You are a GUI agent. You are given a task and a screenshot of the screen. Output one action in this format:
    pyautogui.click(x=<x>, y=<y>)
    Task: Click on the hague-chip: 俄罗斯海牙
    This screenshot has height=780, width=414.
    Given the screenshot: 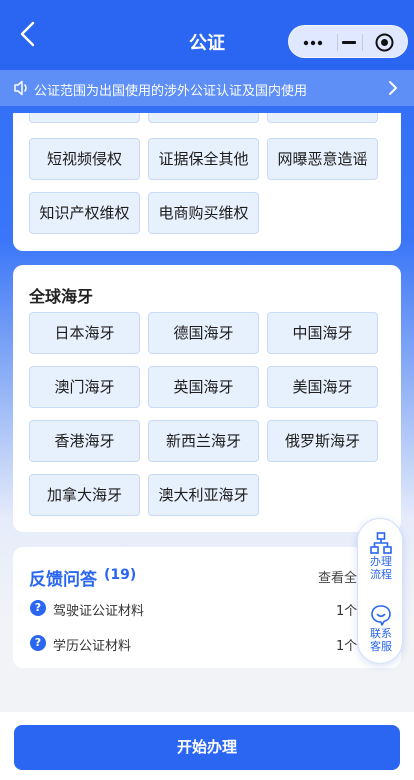 What is the action you would take?
    pyautogui.click(x=322, y=441)
    